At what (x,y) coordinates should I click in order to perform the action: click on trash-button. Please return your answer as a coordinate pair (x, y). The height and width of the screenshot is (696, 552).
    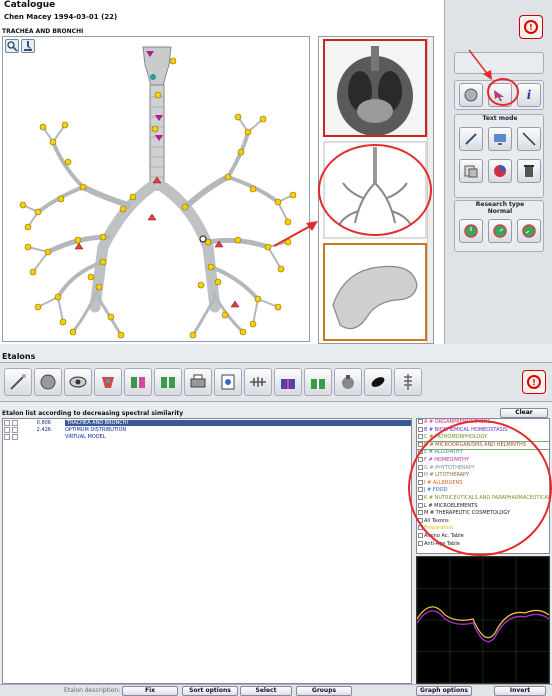
    Looking at the image, I should click on (529, 171).